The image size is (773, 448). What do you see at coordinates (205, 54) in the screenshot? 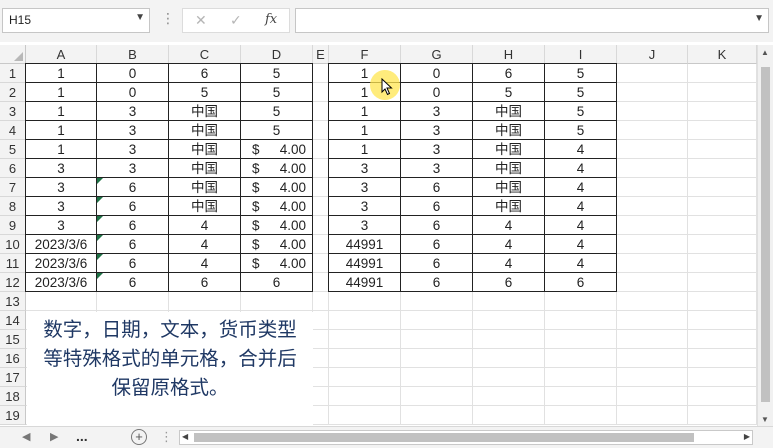
I see `column-header-c: C` at bounding box center [205, 54].